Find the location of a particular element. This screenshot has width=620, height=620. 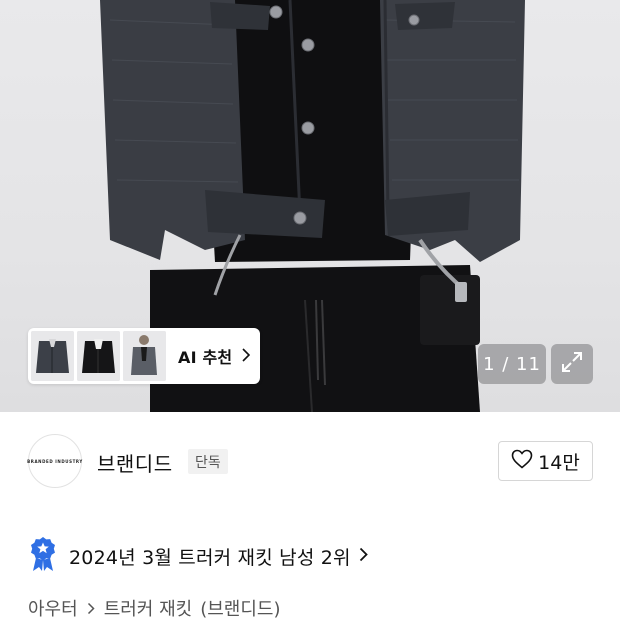

model-thumb is located at coordinates (144, 356).